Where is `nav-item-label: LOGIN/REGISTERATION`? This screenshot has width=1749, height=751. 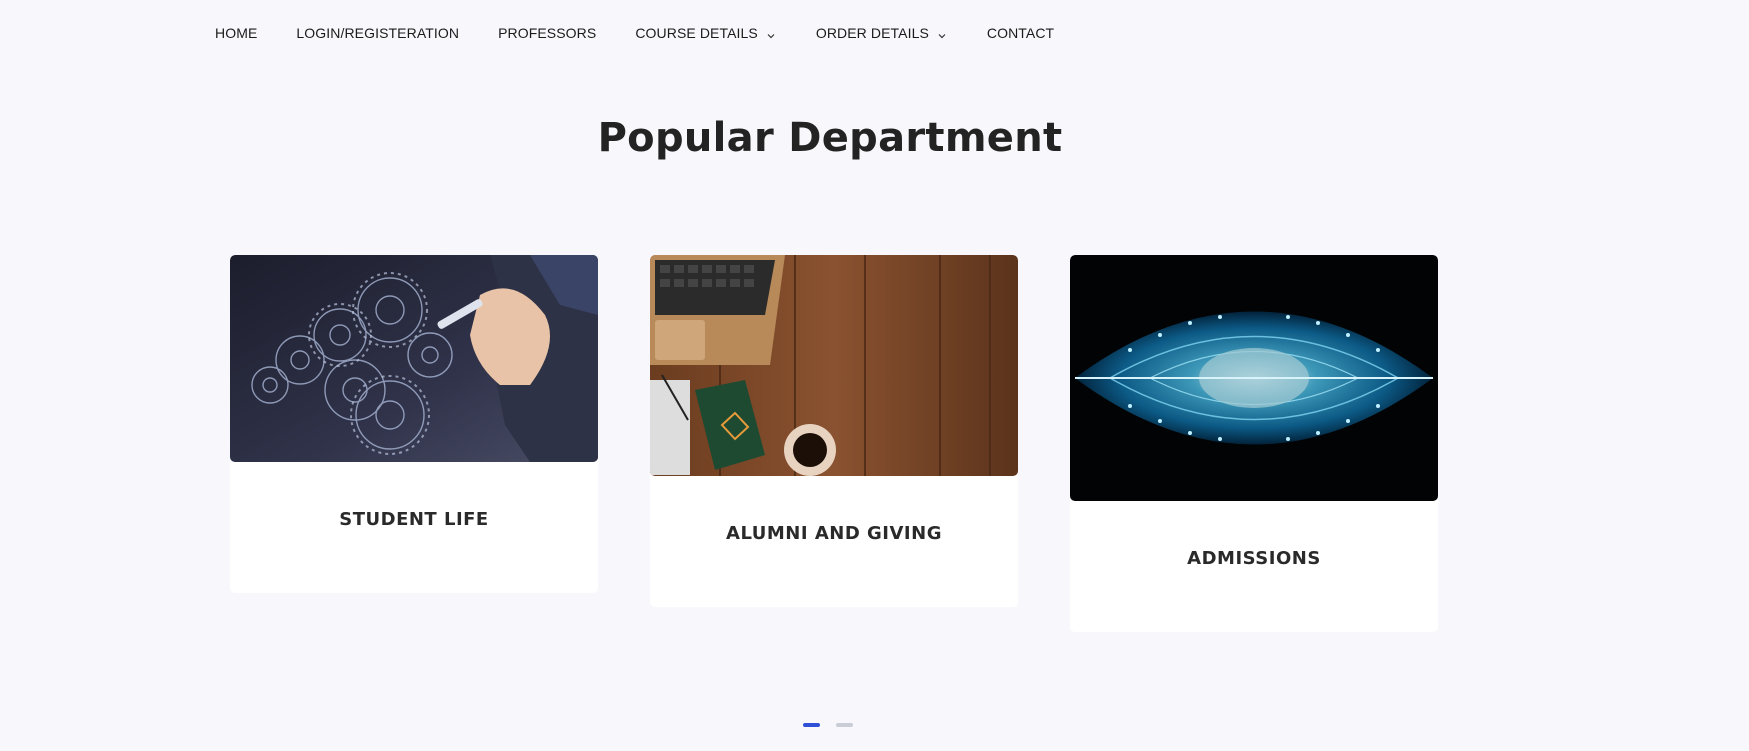 nav-item-label: LOGIN/REGISTERATION is located at coordinates (378, 33).